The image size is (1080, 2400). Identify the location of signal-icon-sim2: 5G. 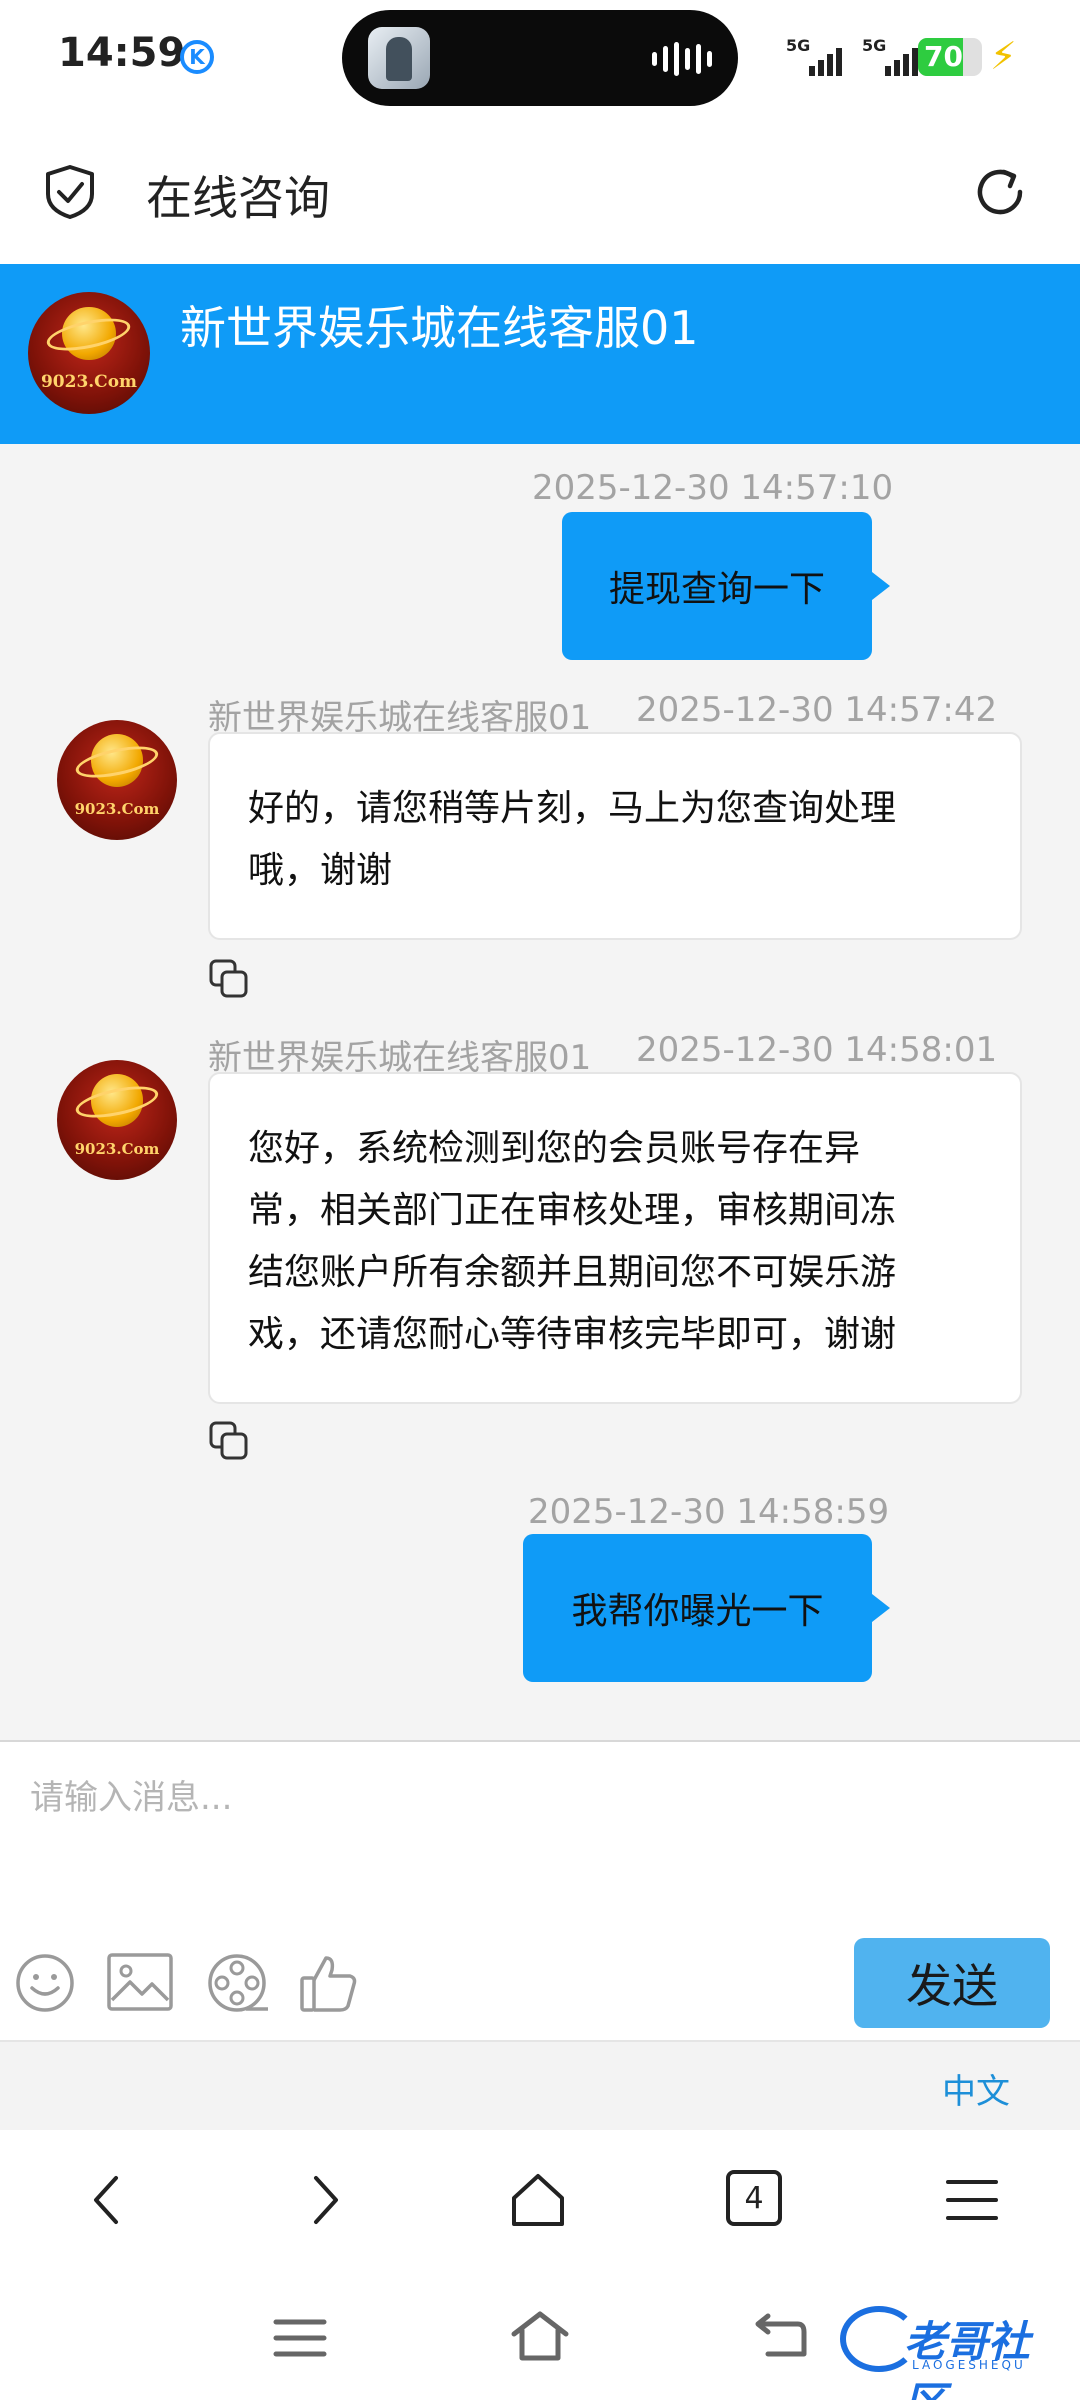
(890, 56).